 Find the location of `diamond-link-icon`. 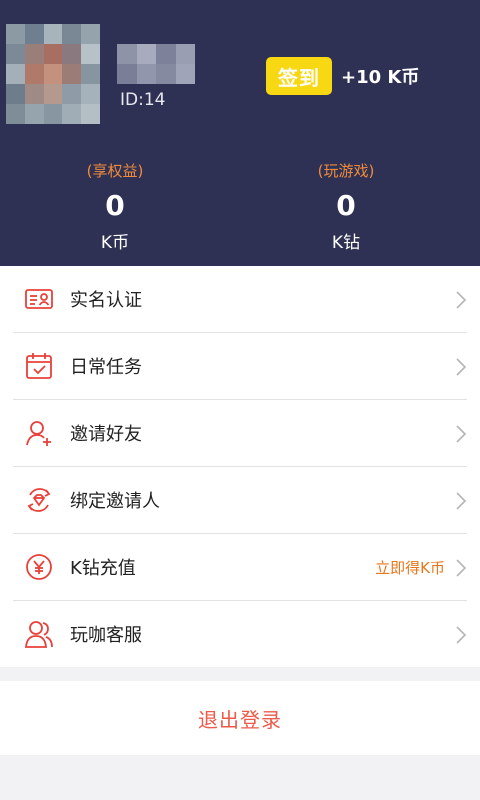

diamond-link-icon is located at coordinates (39, 500).